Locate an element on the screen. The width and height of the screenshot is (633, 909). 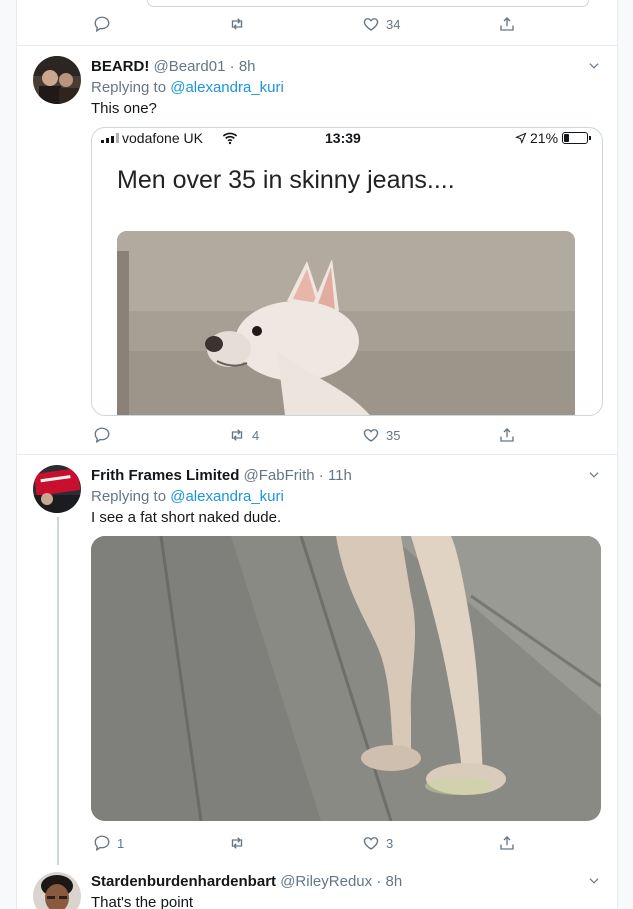
battery-icon is located at coordinates (576, 138).